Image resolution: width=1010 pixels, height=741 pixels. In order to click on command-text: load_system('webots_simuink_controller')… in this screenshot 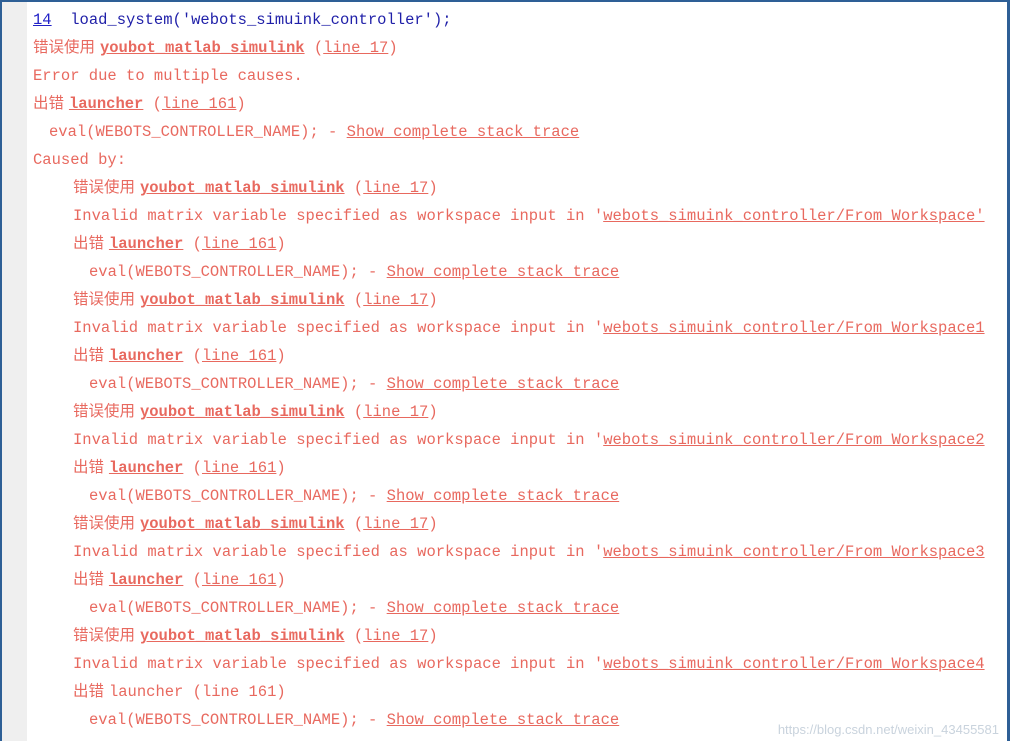, I will do `click(251, 20)`.